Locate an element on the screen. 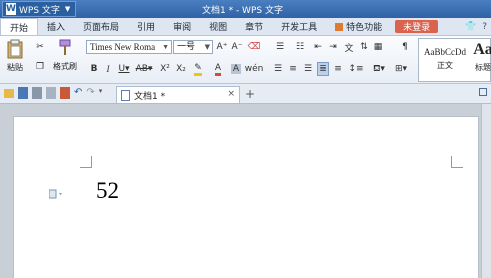  close-icon: × is located at coordinates (231, 94).